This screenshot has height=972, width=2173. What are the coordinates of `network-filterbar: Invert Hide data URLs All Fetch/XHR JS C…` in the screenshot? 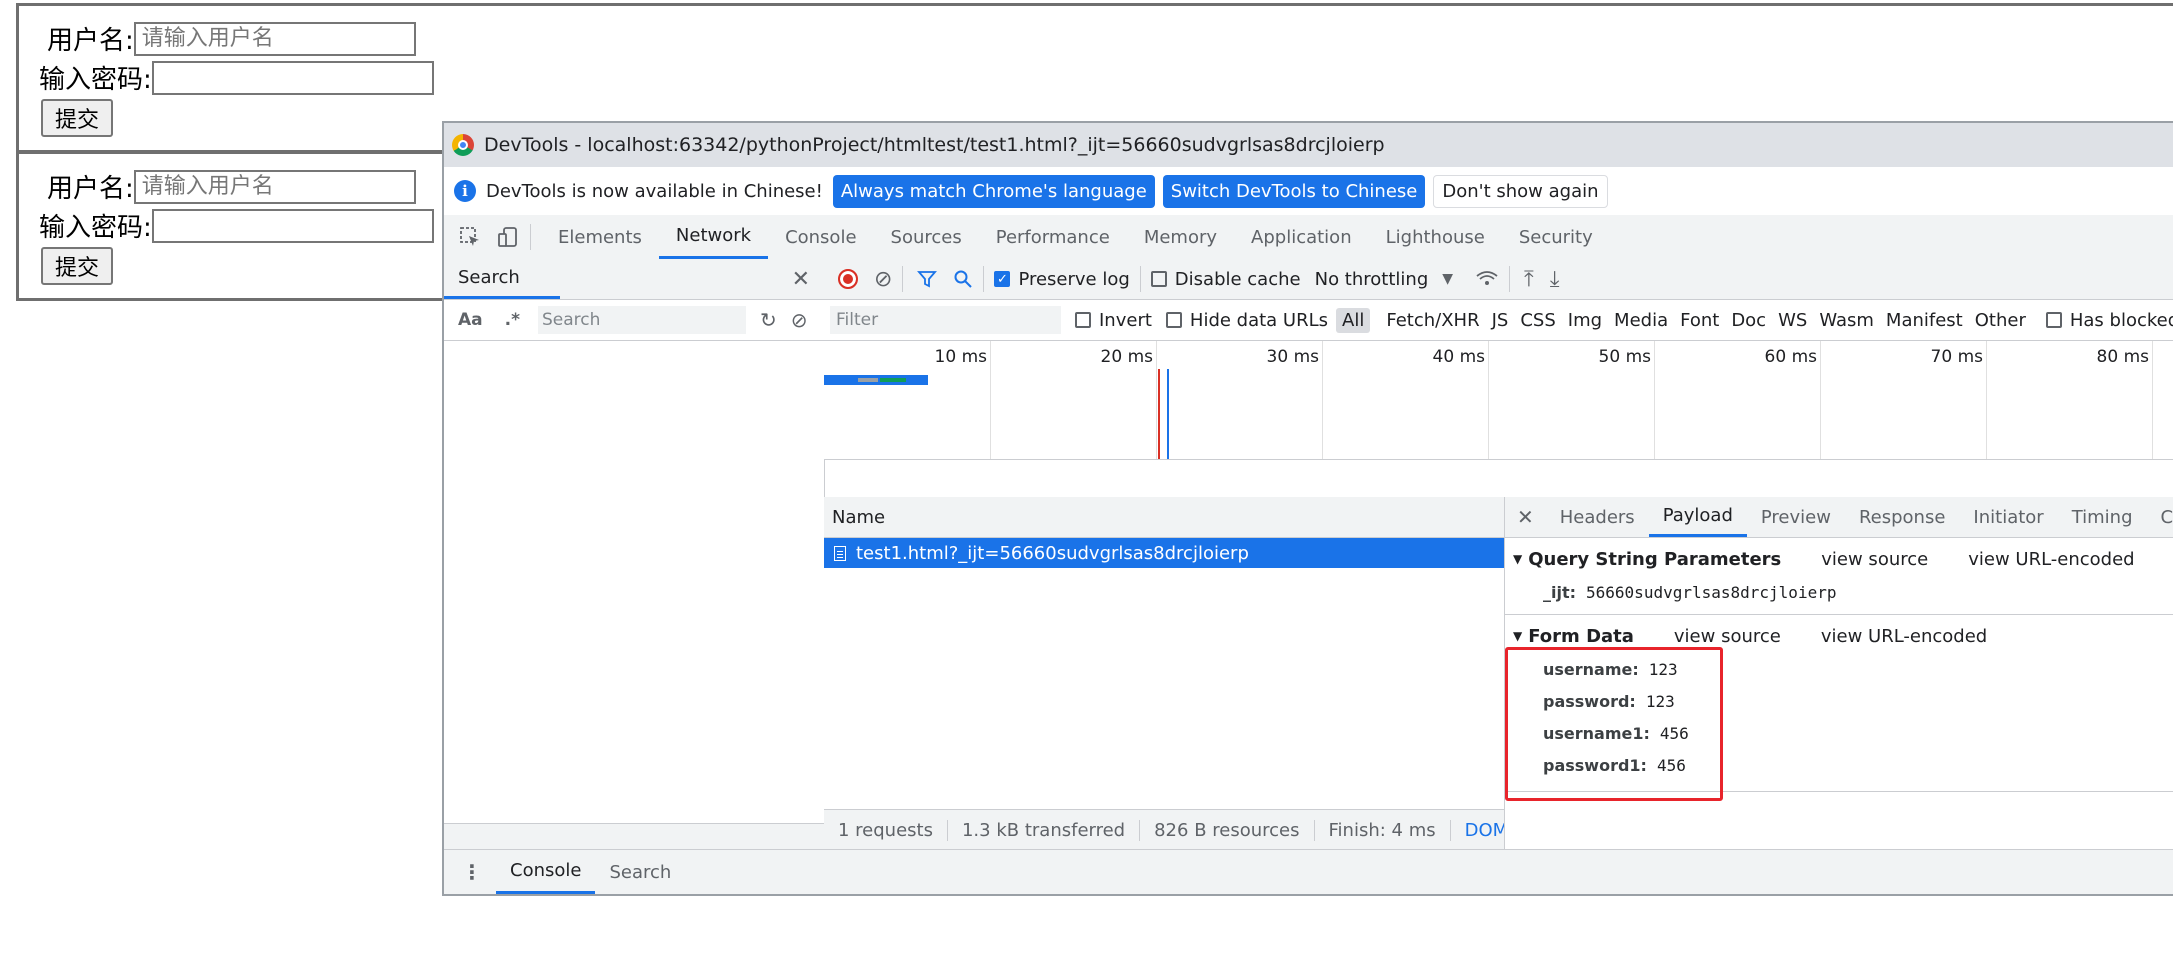 It's located at (1498, 320).